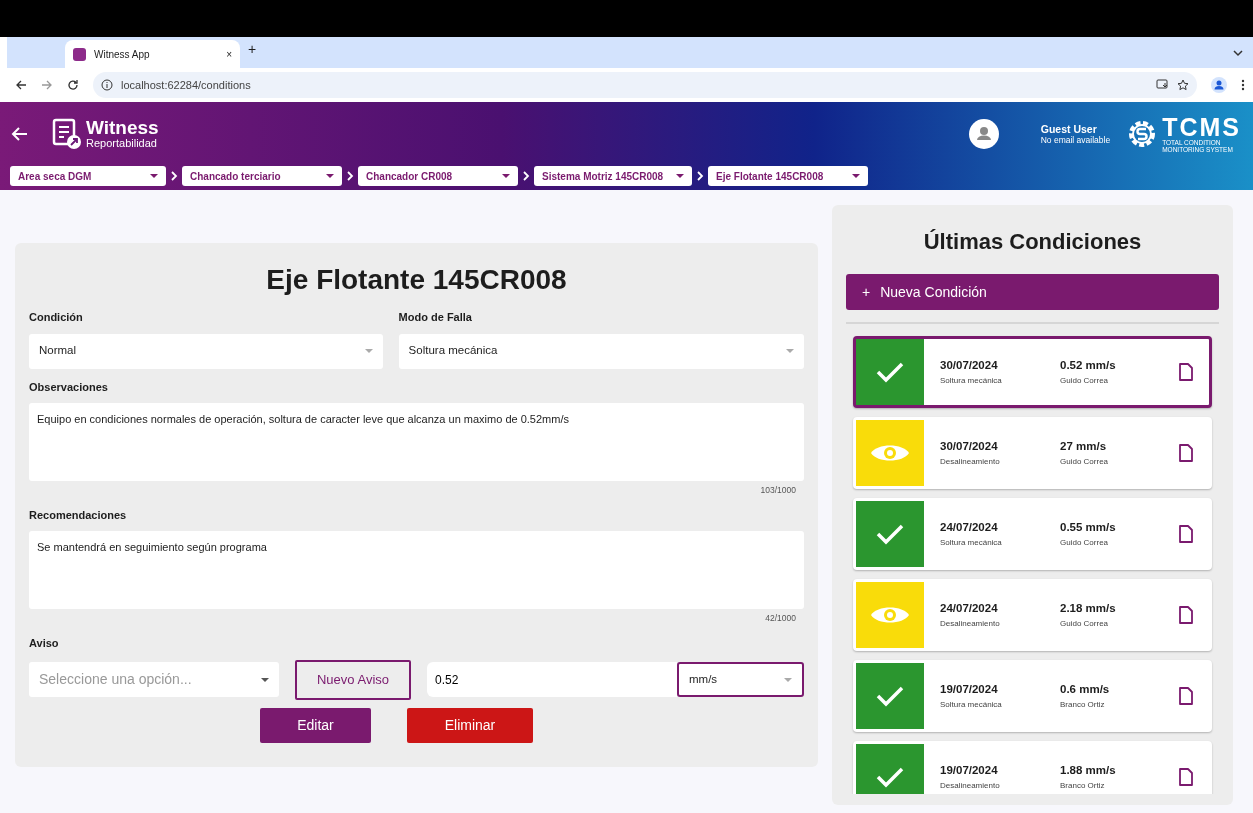  Describe the element at coordinates (416, 442) in the screenshot. I see `observations-field: Equipo en condiciones normales de operación, soltura de caracter leve que alcanza un maximo de 0.52mm/s` at that location.